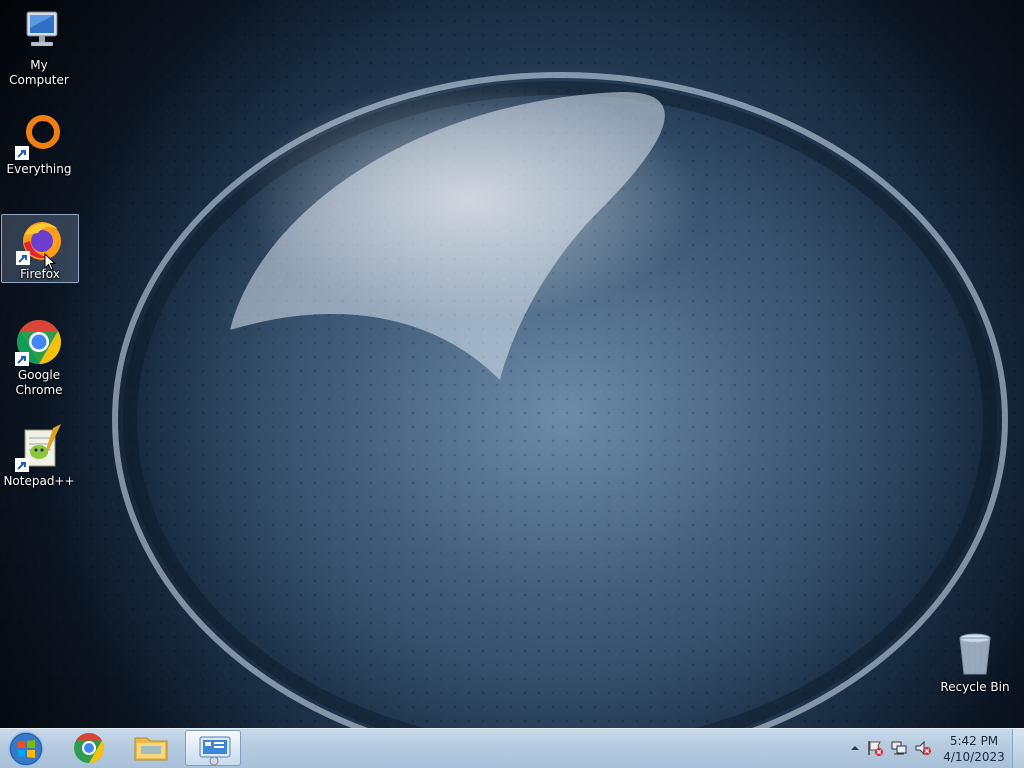 The image size is (1024, 768). I want to click on taskbar: 5:42 PM 4/10/2023, so click(512, 748).